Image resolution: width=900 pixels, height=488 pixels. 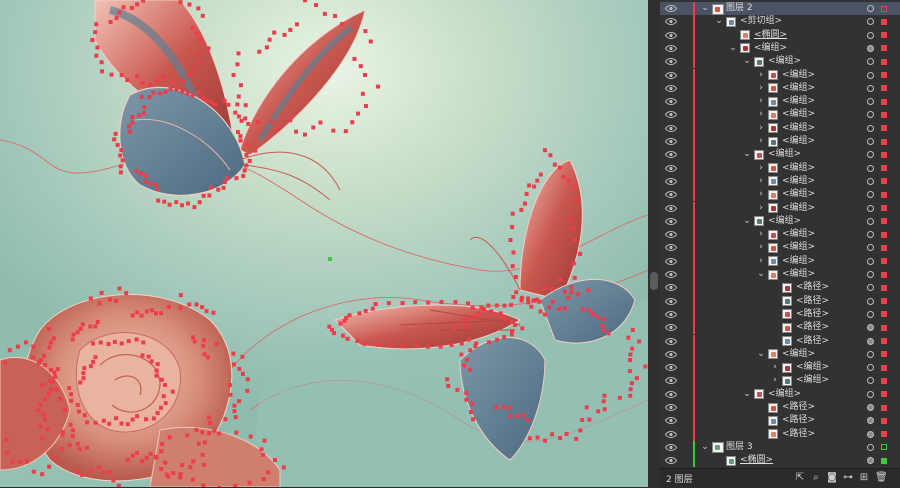 I want to click on new-layer-icon: ⊞, so click(x=864, y=478).